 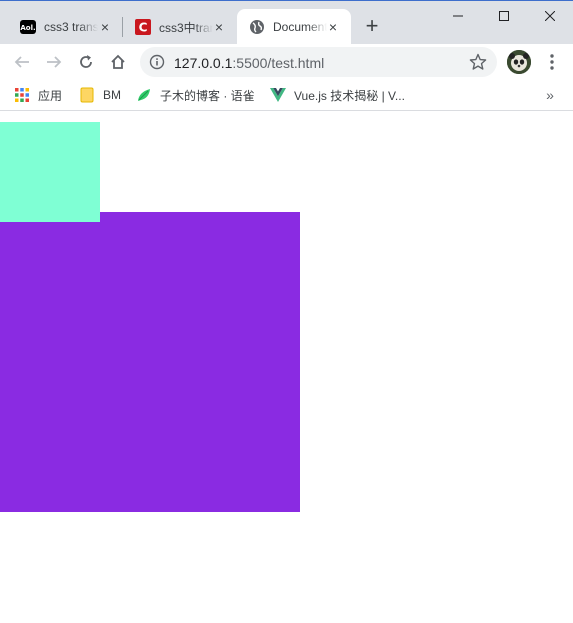 I want to click on back-button, so click(x=22, y=62).